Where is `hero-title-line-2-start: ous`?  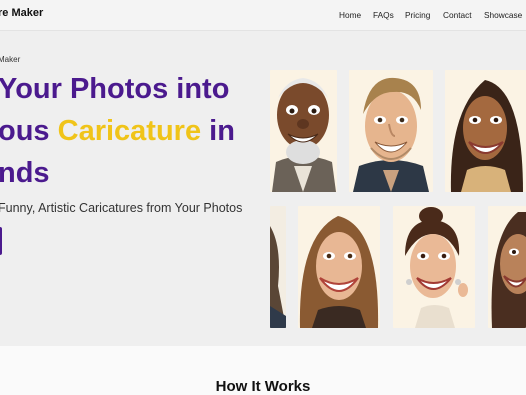
hero-title-line-2-start: ous is located at coordinates (29, 131).